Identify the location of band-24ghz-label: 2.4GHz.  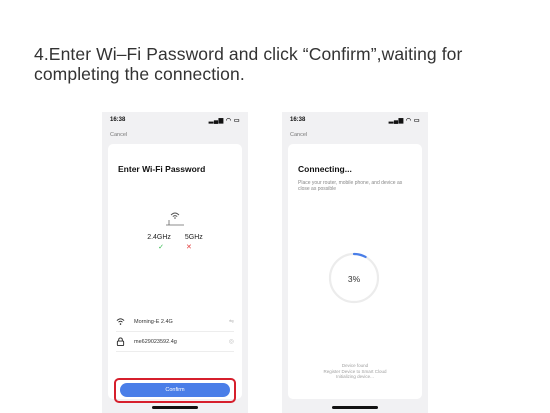
(159, 237).